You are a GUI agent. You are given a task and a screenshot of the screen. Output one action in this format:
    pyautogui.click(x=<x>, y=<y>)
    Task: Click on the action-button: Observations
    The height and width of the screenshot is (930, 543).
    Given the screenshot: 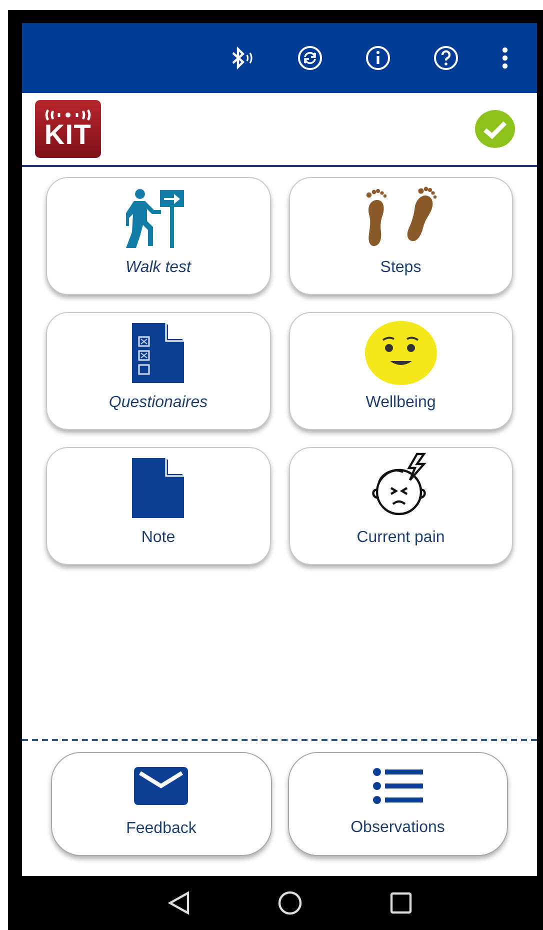 What is the action you would take?
    pyautogui.click(x=398, y=804)
    